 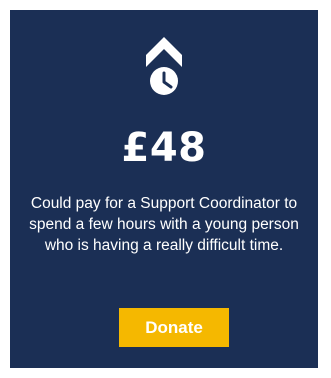 I want to click on chevron-up-clock-icon, so click(x=164, y=66).